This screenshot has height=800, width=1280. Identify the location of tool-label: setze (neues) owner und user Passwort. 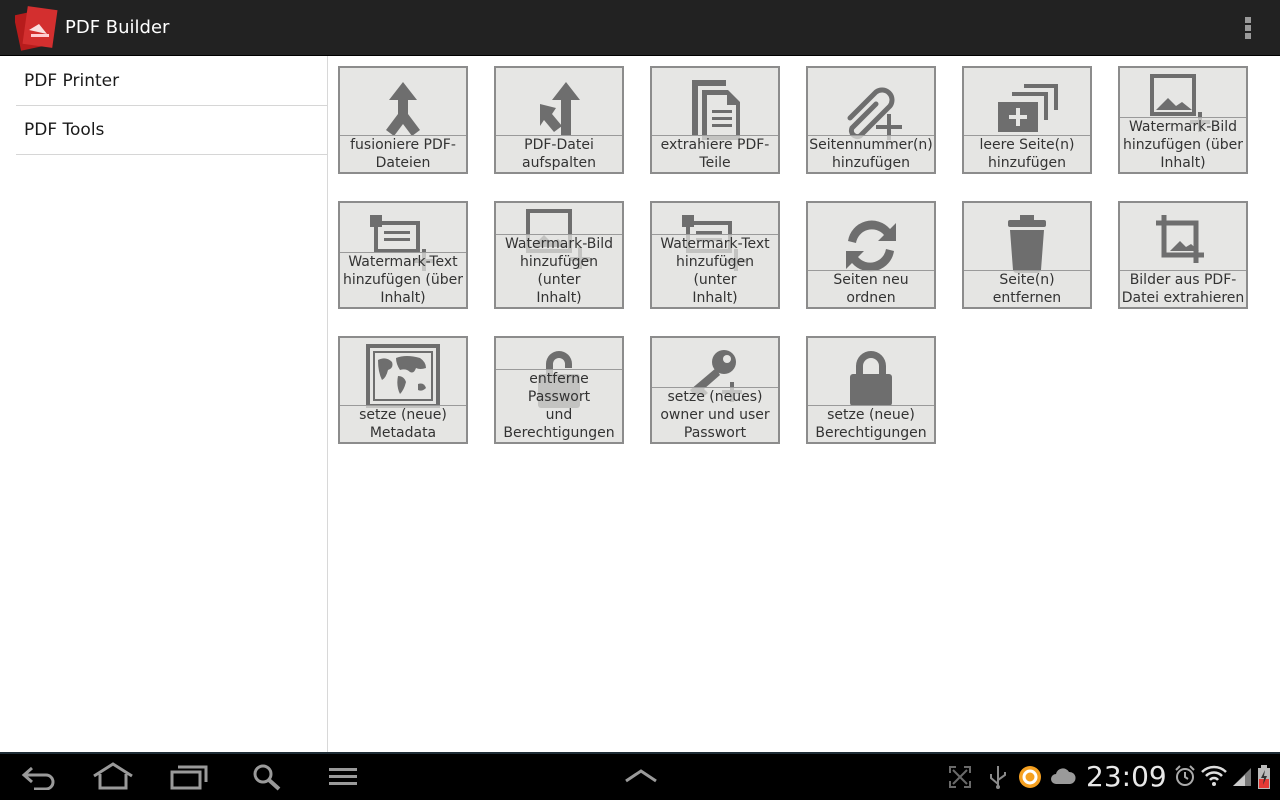
(715, 414).